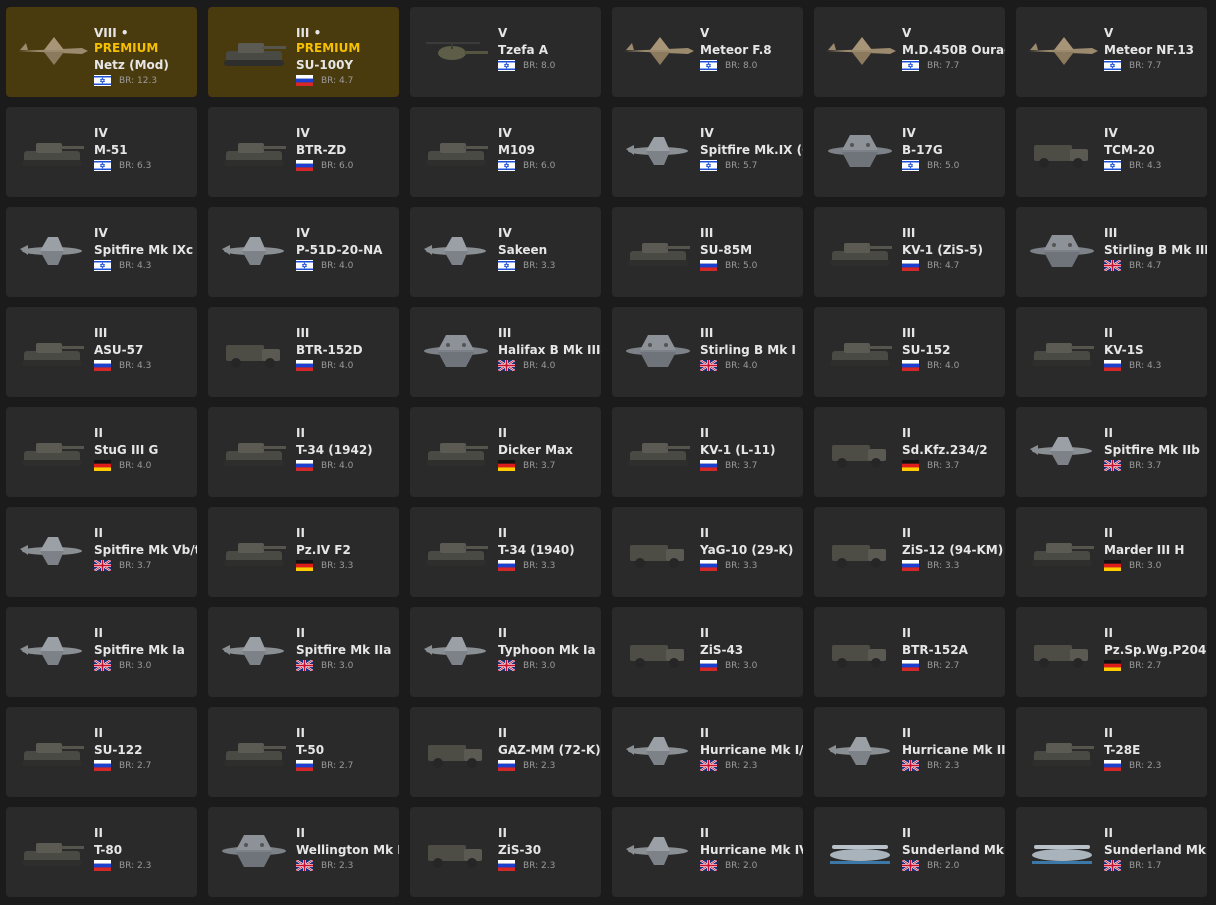 The image size is (1216, 905). What do you see at coordinates (707, 552) in the screenshot?
I see `vehicle-card-yag-10-29-k: II YaG-10 (29-K) BR: 3.3` at bounding box center [707, 552].